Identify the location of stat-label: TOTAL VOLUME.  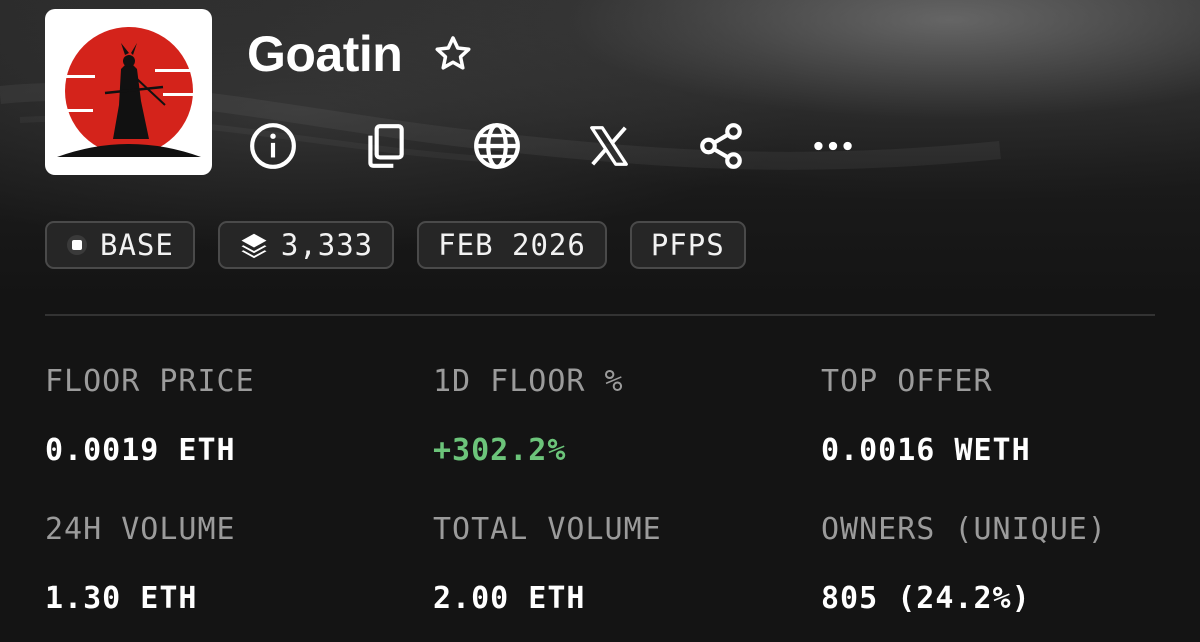
(547, 529).